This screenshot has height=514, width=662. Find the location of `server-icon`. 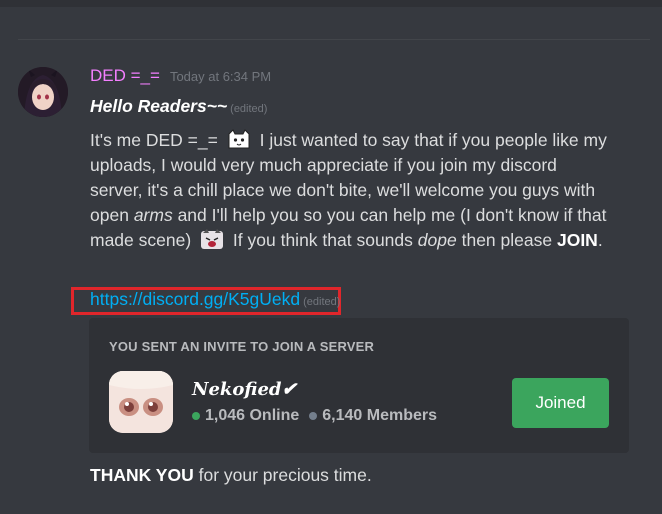

server-icon is located at coordinates (141, 402).